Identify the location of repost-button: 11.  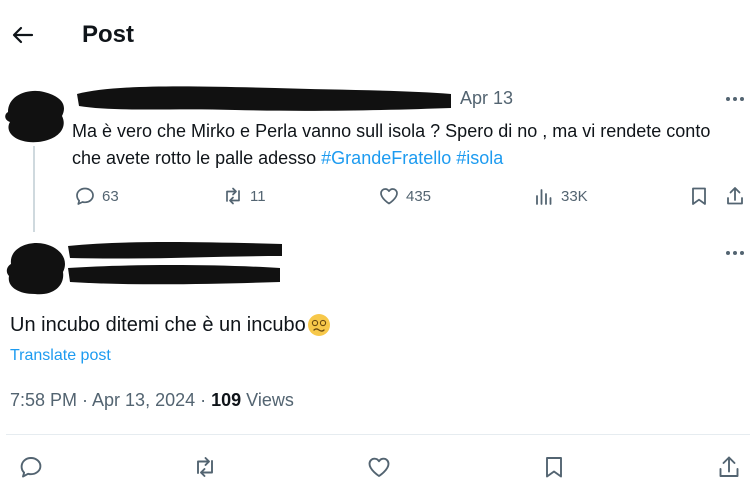
(244, 196).